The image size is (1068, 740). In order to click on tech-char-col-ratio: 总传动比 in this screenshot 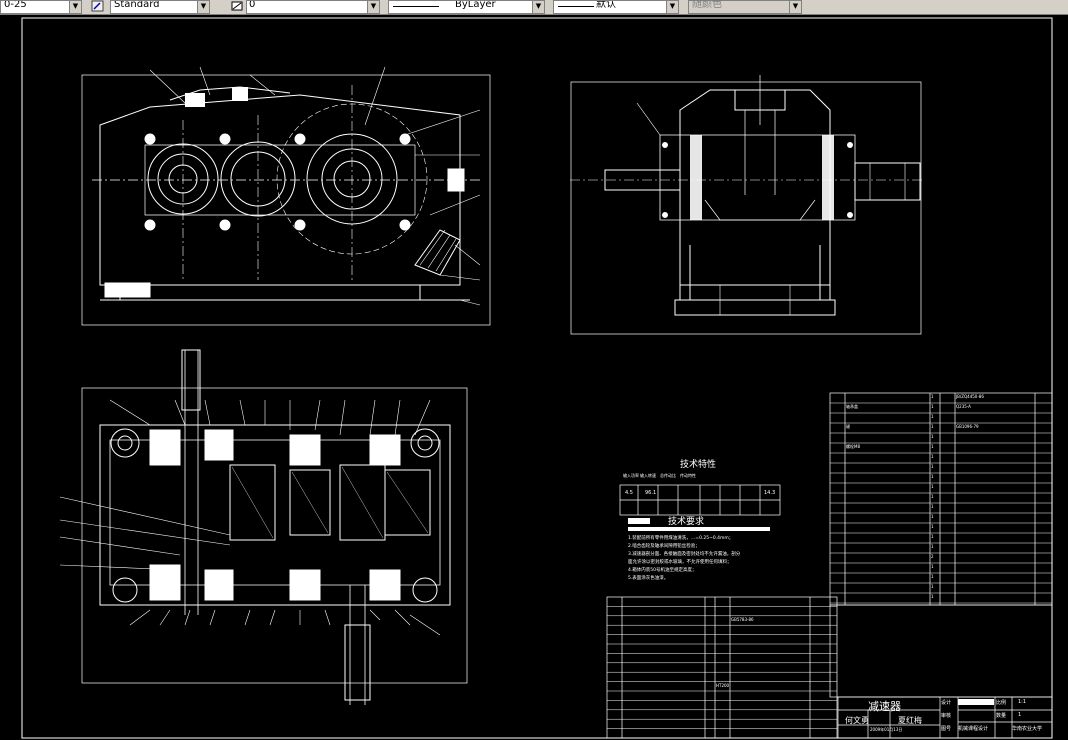, I will do `click(668, 475)`.